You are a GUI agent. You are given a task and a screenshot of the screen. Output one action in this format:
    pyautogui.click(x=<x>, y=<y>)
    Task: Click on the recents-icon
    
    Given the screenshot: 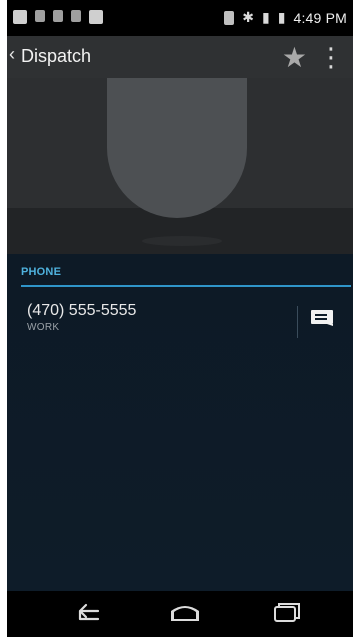 What is the action you would take?
    pyautogui.click(x=285, y=614)
    